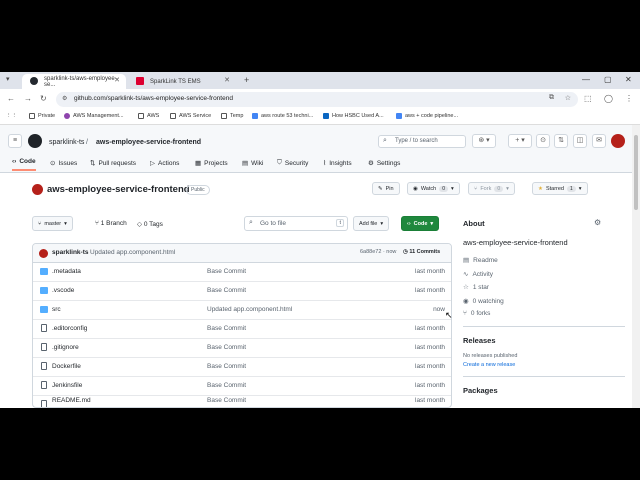 This screenshot has height=480, width=640. I want to click on table-row: .vscode Base Commit last month, so click(242, 291).